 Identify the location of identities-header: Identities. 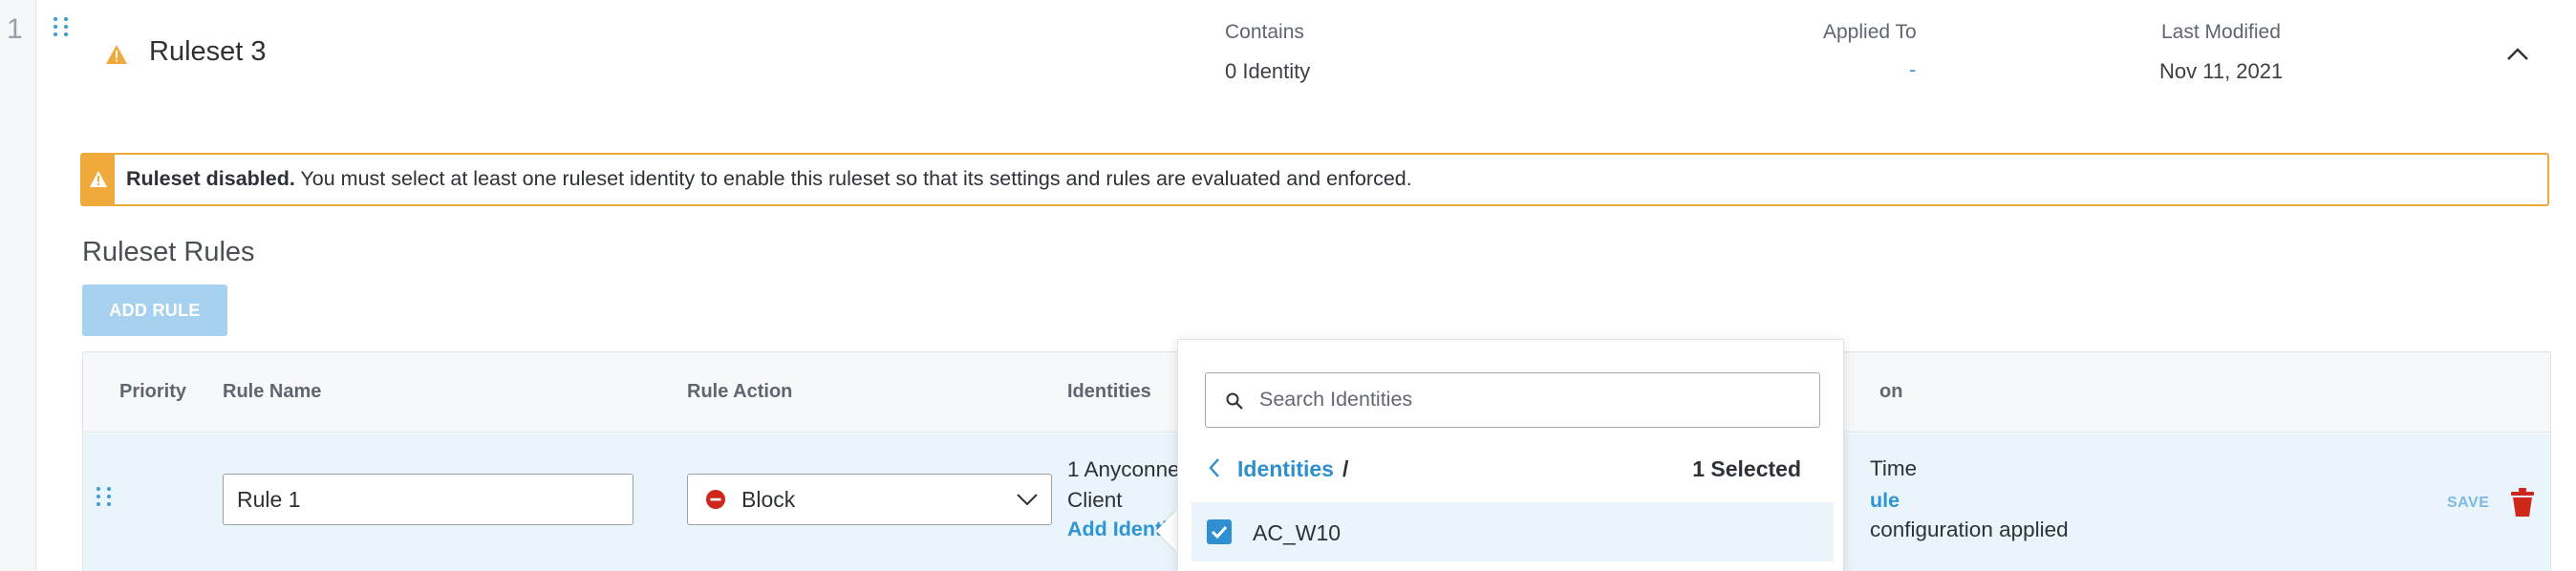
(1109, 391).